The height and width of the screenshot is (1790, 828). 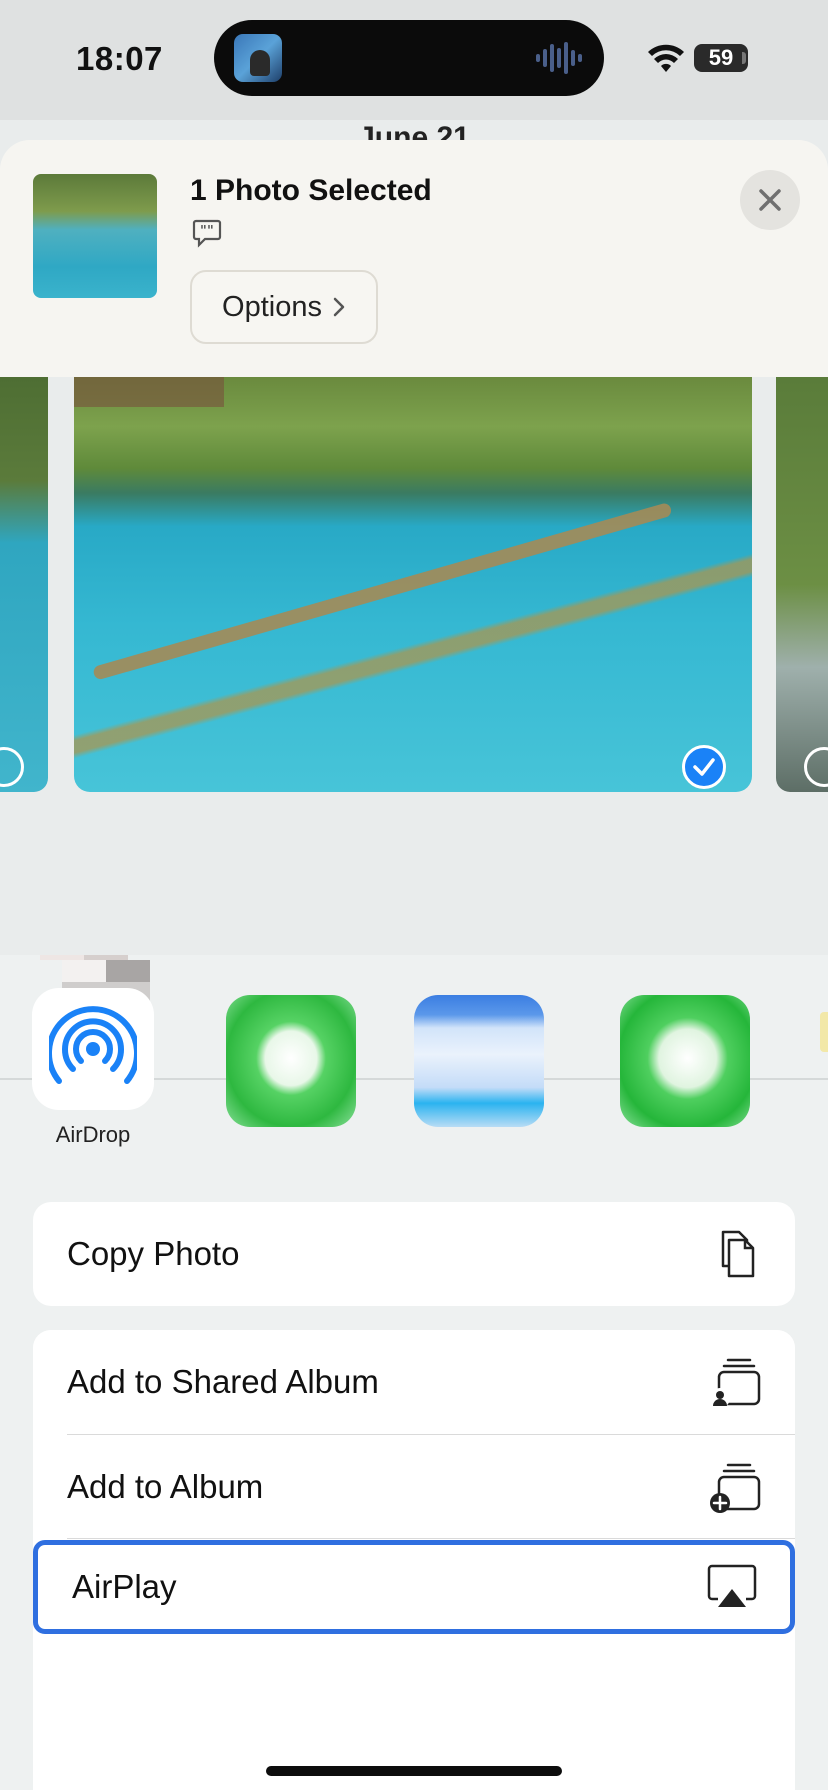 I want to click on airplay-icon, so click(x=732, y=1585).